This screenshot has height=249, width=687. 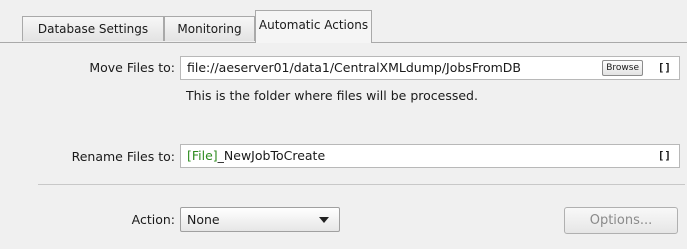 I want to click on section-divider, so click(x=361, y=184).